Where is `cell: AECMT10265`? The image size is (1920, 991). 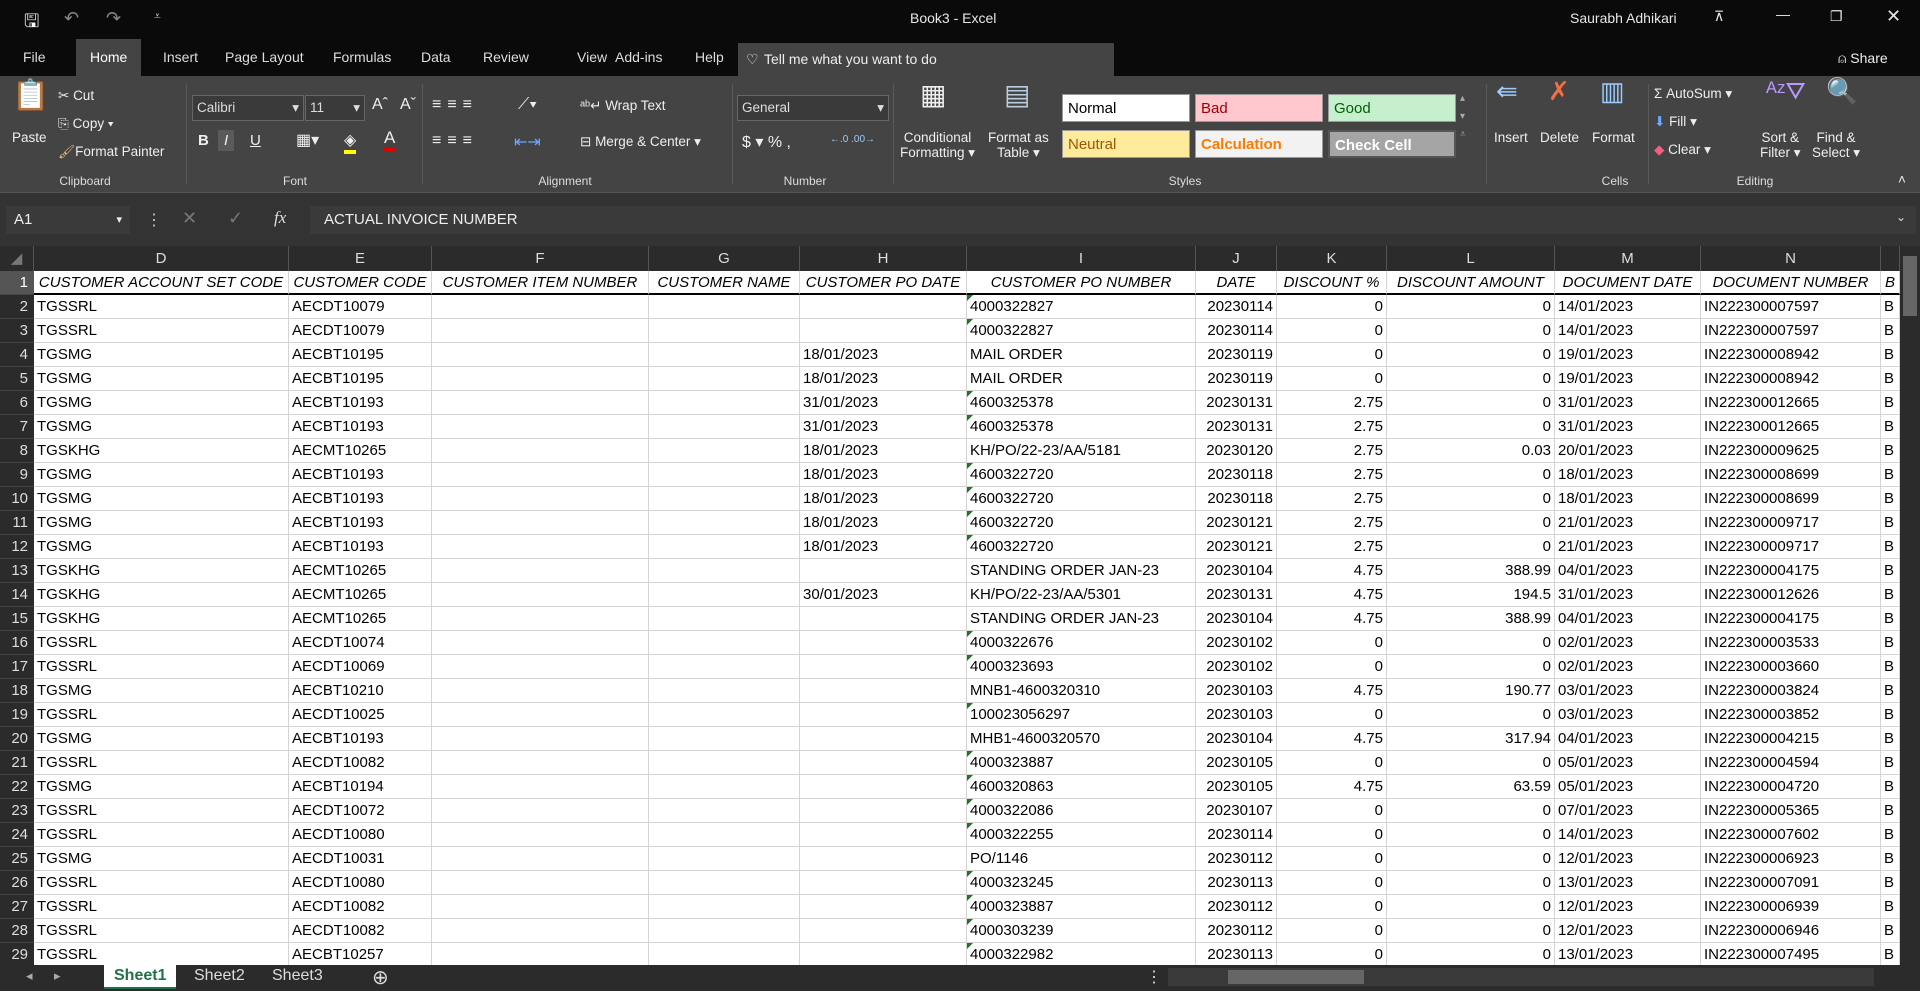 cell: AECMT10265 is located at coordinates (360, 451).